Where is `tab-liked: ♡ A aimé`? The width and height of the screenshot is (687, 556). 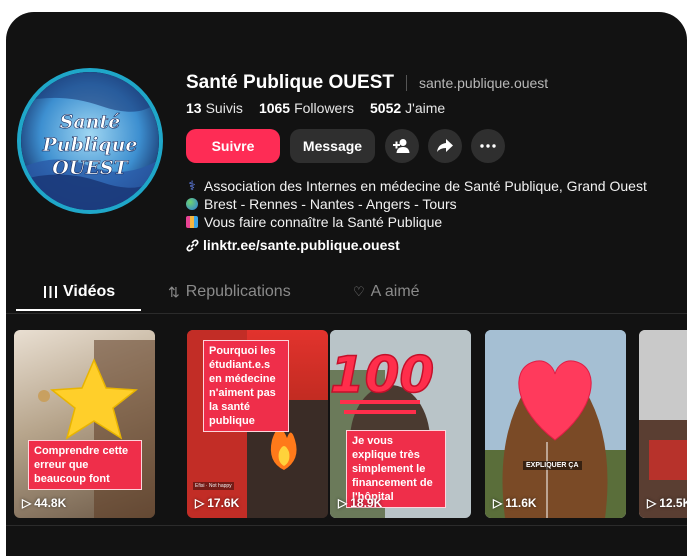
tab-liked: ♡ A aimé is located at coordinates (386, 292).